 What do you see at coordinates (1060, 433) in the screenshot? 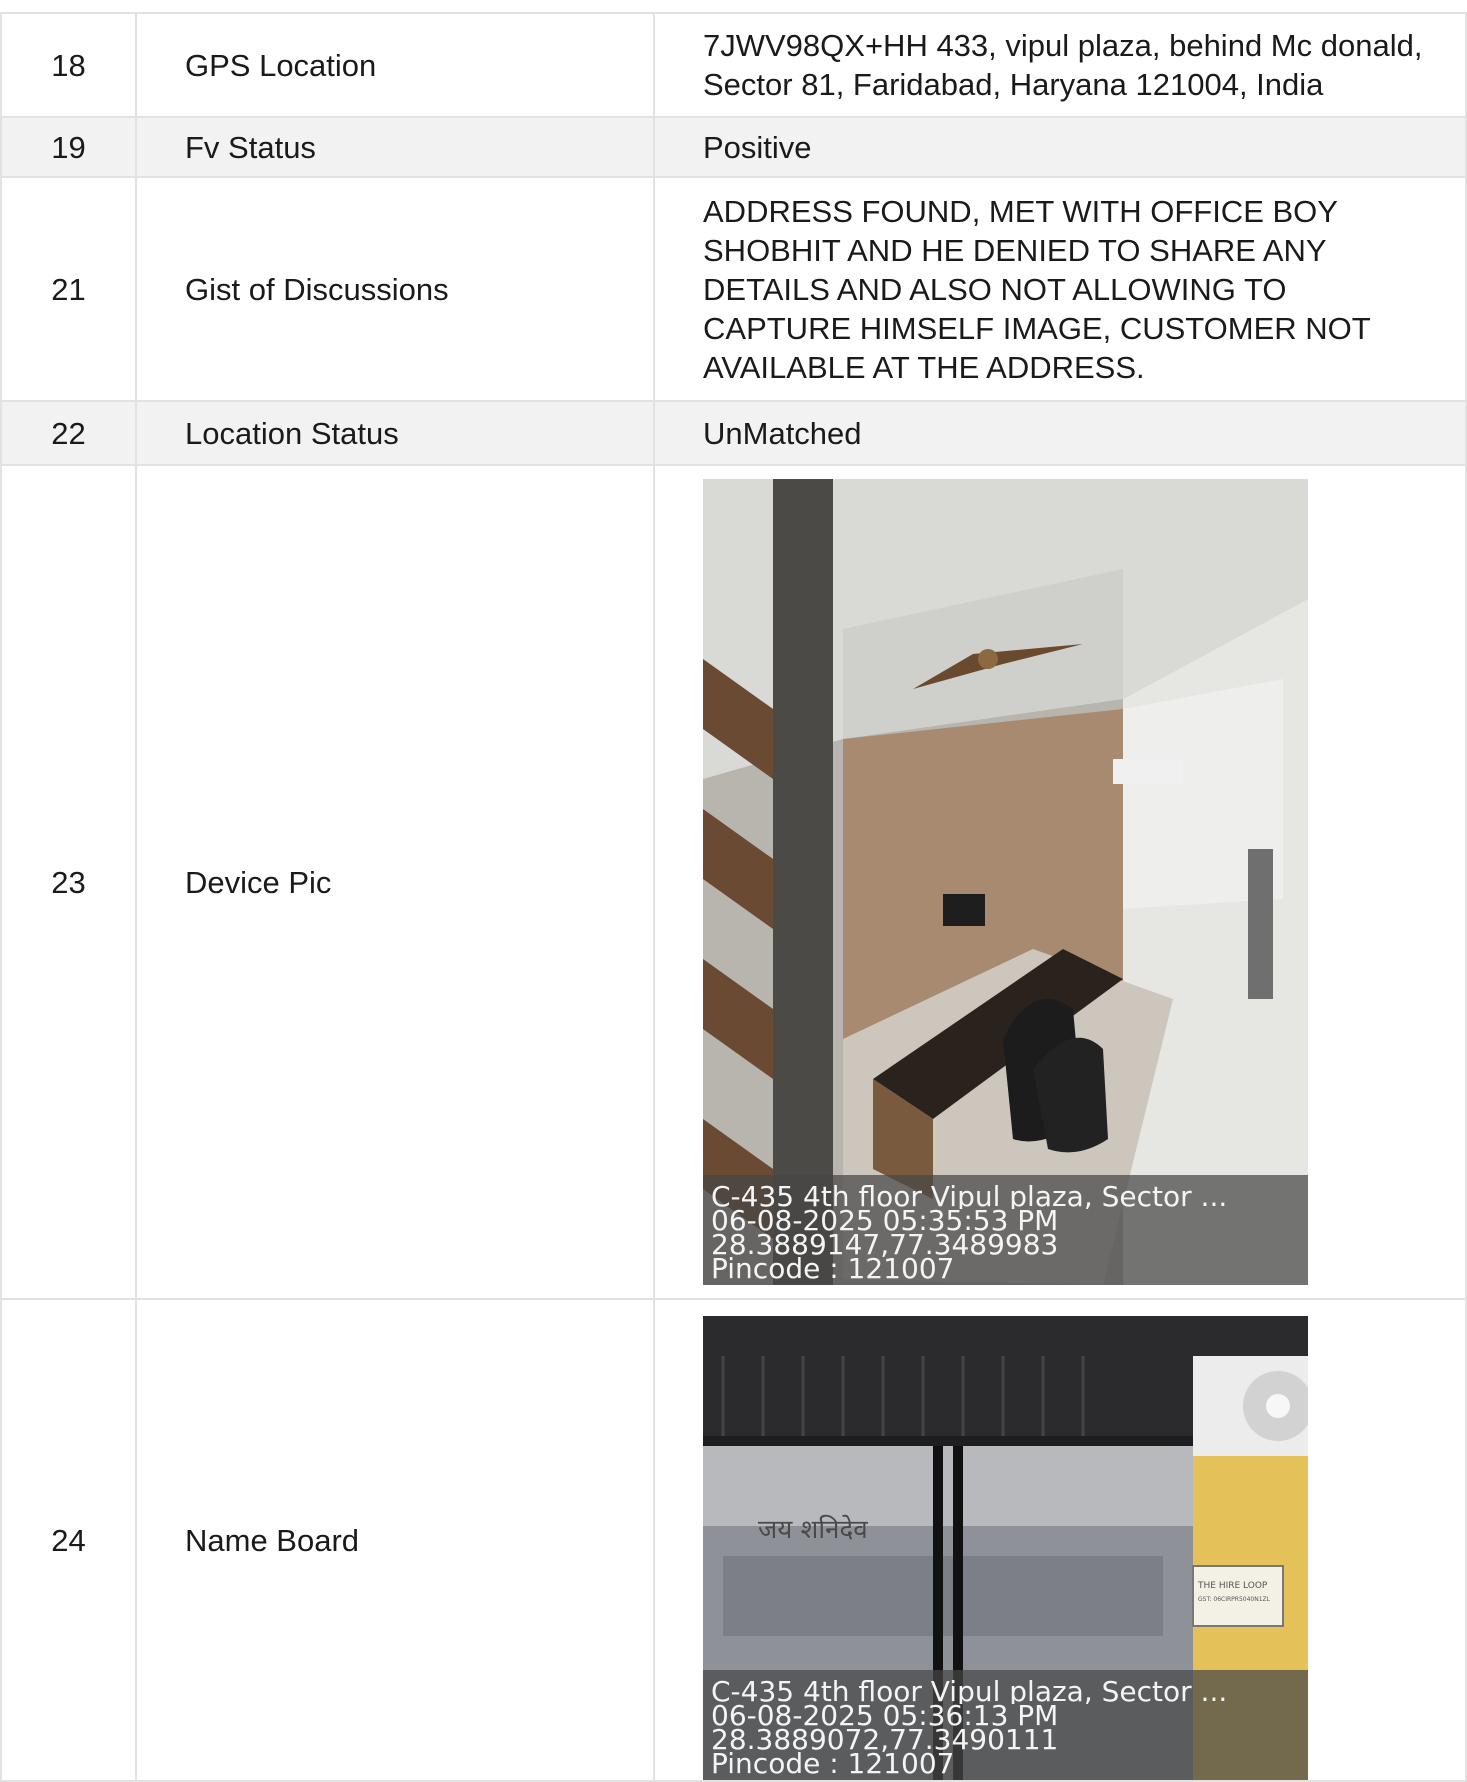
I see `field-value: UnMatched` at bounding box center [1060, 433].